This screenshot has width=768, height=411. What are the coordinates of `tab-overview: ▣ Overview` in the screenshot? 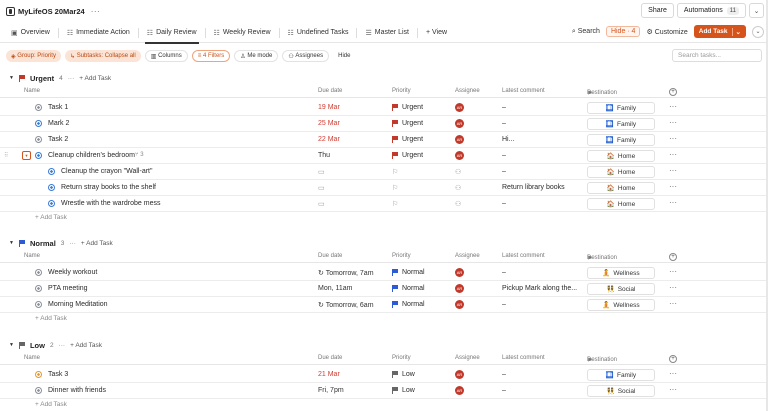 It's located at (30, 33).